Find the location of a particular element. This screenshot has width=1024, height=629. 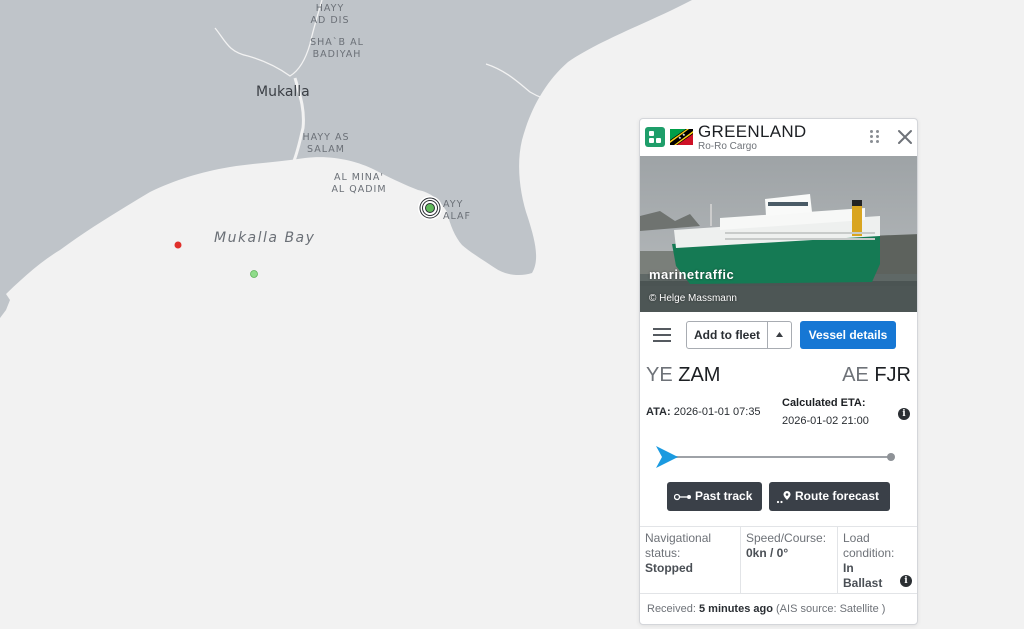

load-condition-value: In Ballast is located at coordinates (863, 575).